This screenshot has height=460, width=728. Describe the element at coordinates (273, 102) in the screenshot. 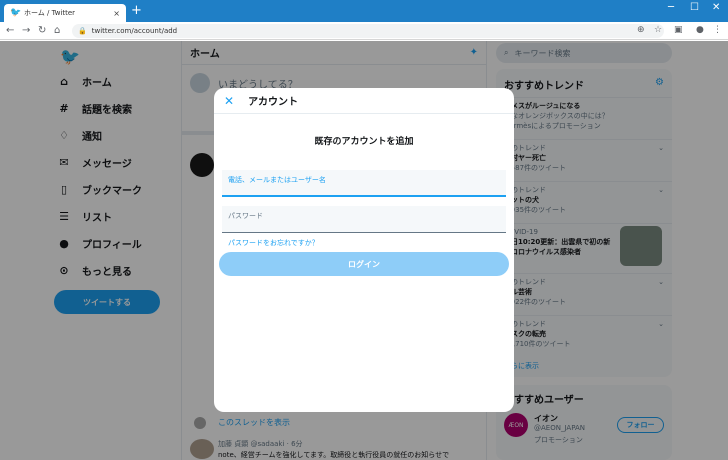

I see `dialog-title: アカウント` at that location.